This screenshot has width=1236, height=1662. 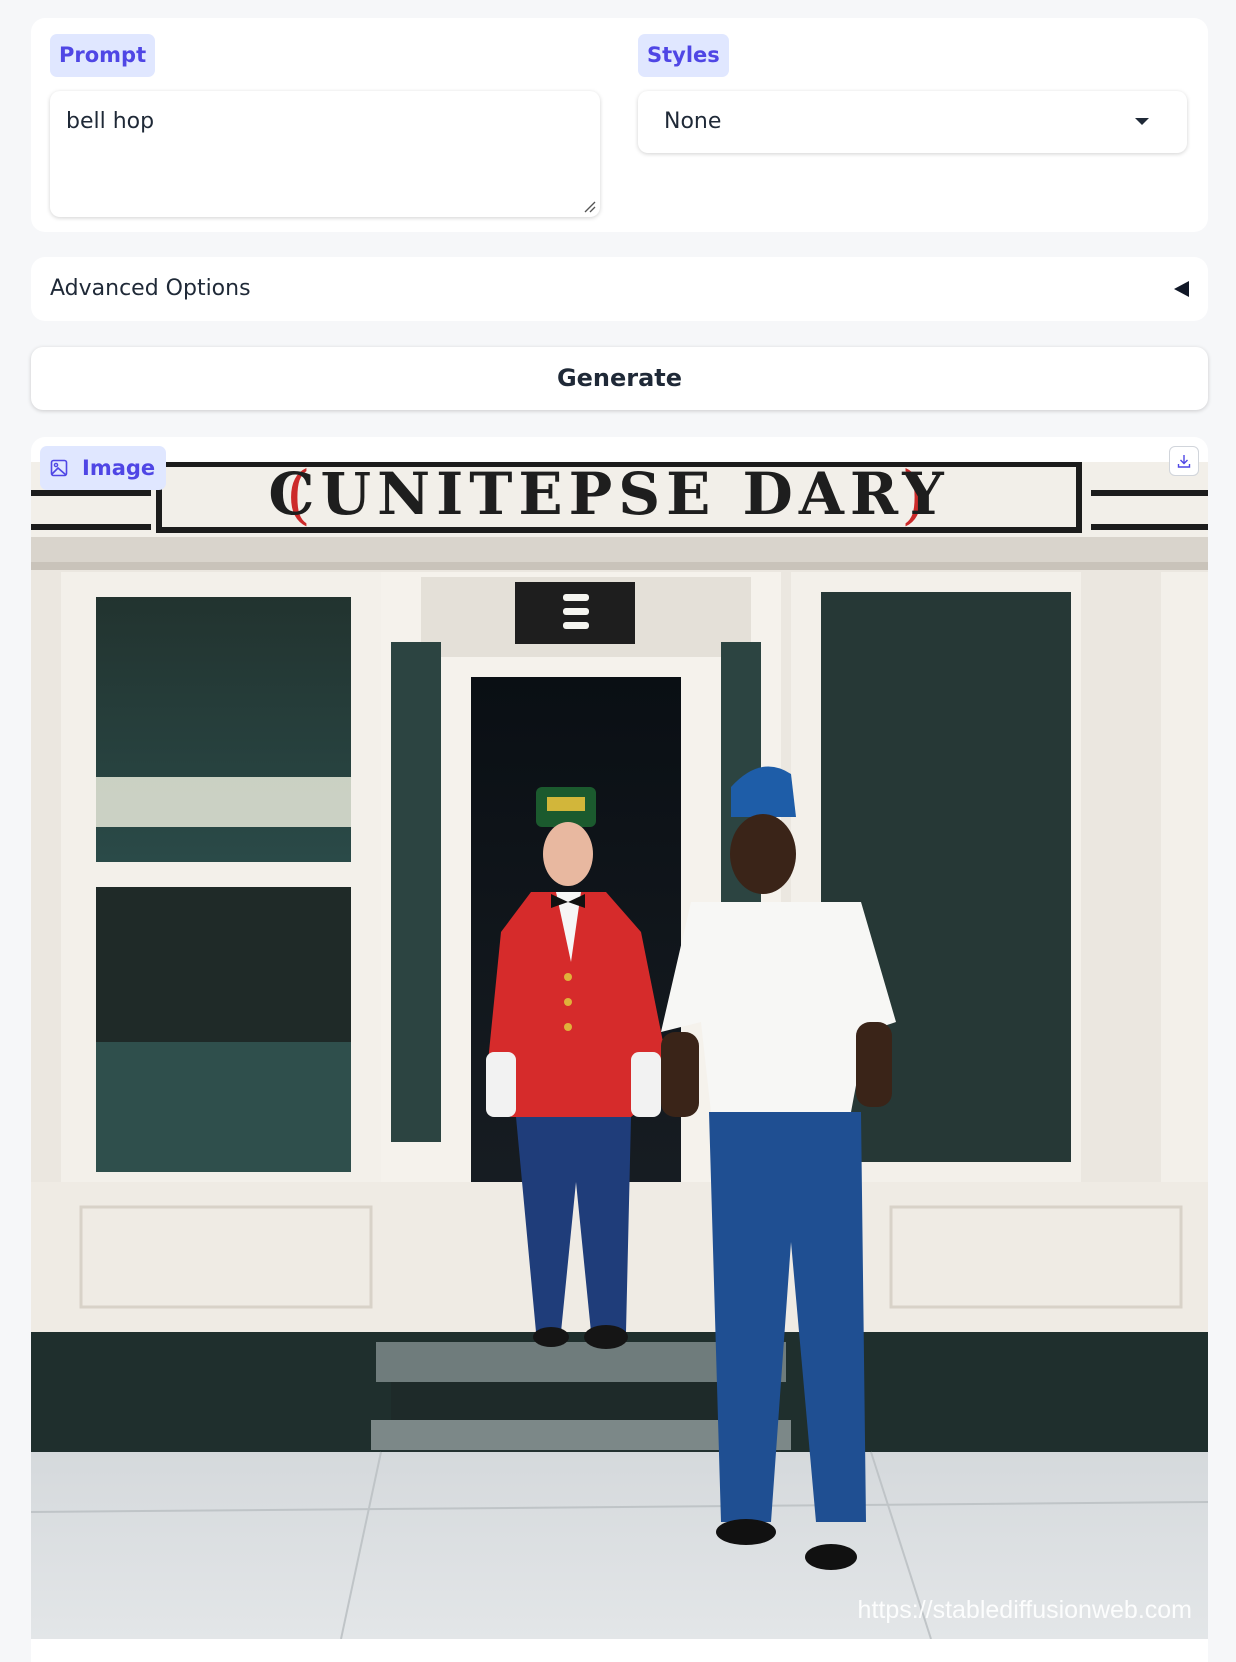 What do you see at coordinates (103, 55) in the screenshot?
I see `prompt-label: Prompt` at bounding box center [103, 55].